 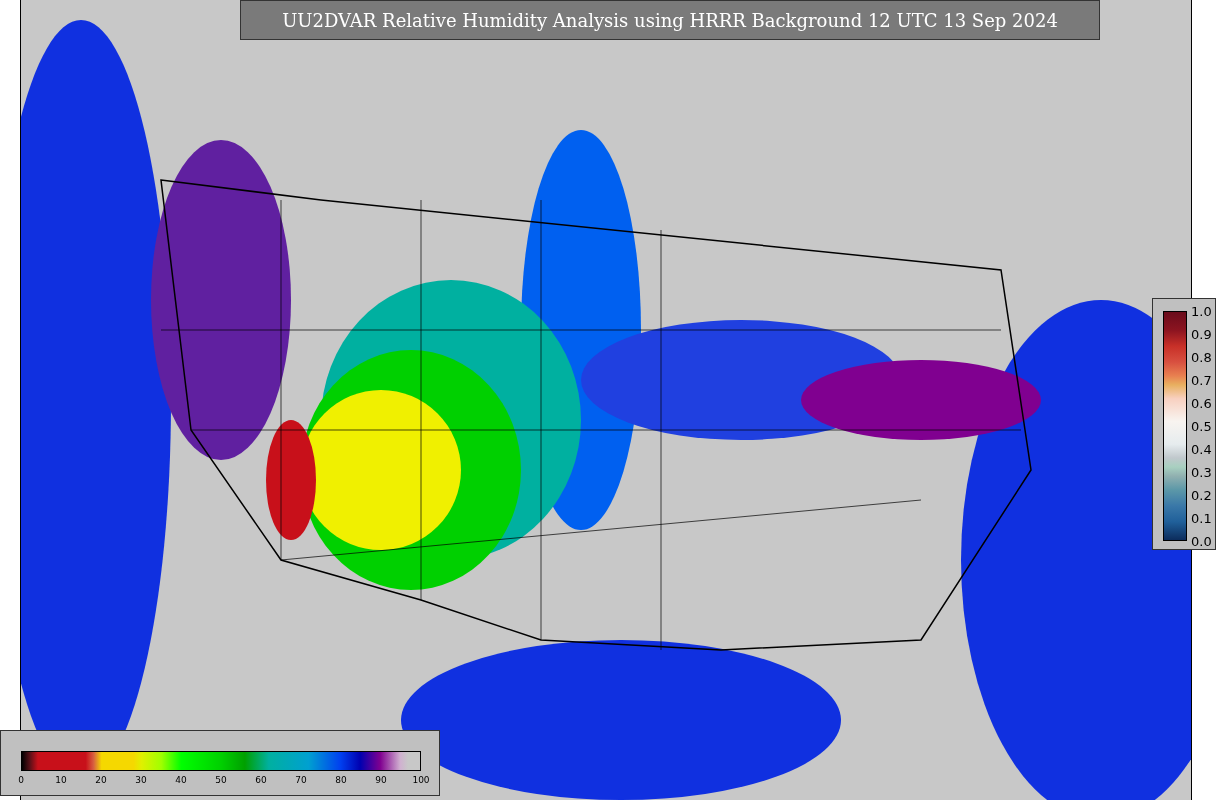 What do you see at coordinates (221, 780) in the screenshot?
I see `tick-label: 50` at bounding box center [221, 780].